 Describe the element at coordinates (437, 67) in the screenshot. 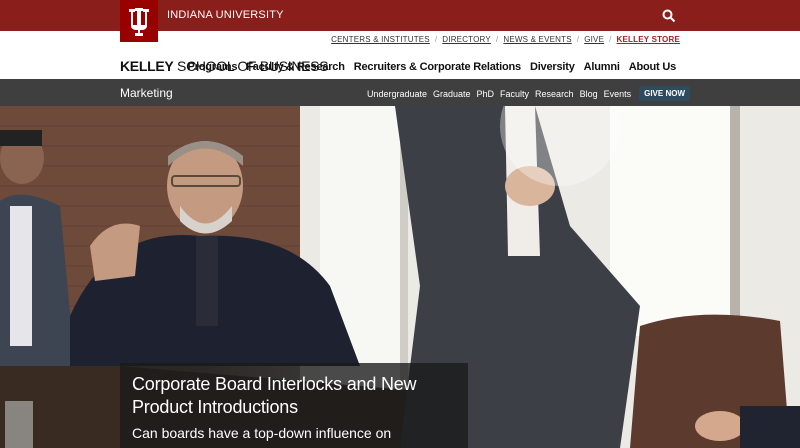

I see `nav-recruiters: Recruiters & Corporate Relations` at that location.